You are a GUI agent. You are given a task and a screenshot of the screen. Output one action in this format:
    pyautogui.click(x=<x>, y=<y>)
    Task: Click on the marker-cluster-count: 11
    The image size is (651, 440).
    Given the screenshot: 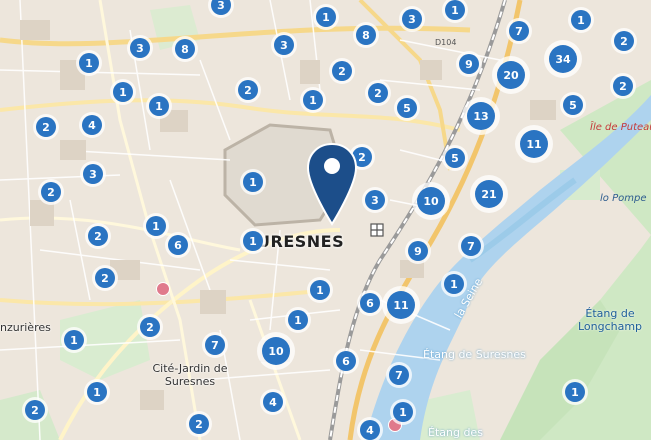 What is the action you would take?
    pyautogui.click(x=401, y=305)
    